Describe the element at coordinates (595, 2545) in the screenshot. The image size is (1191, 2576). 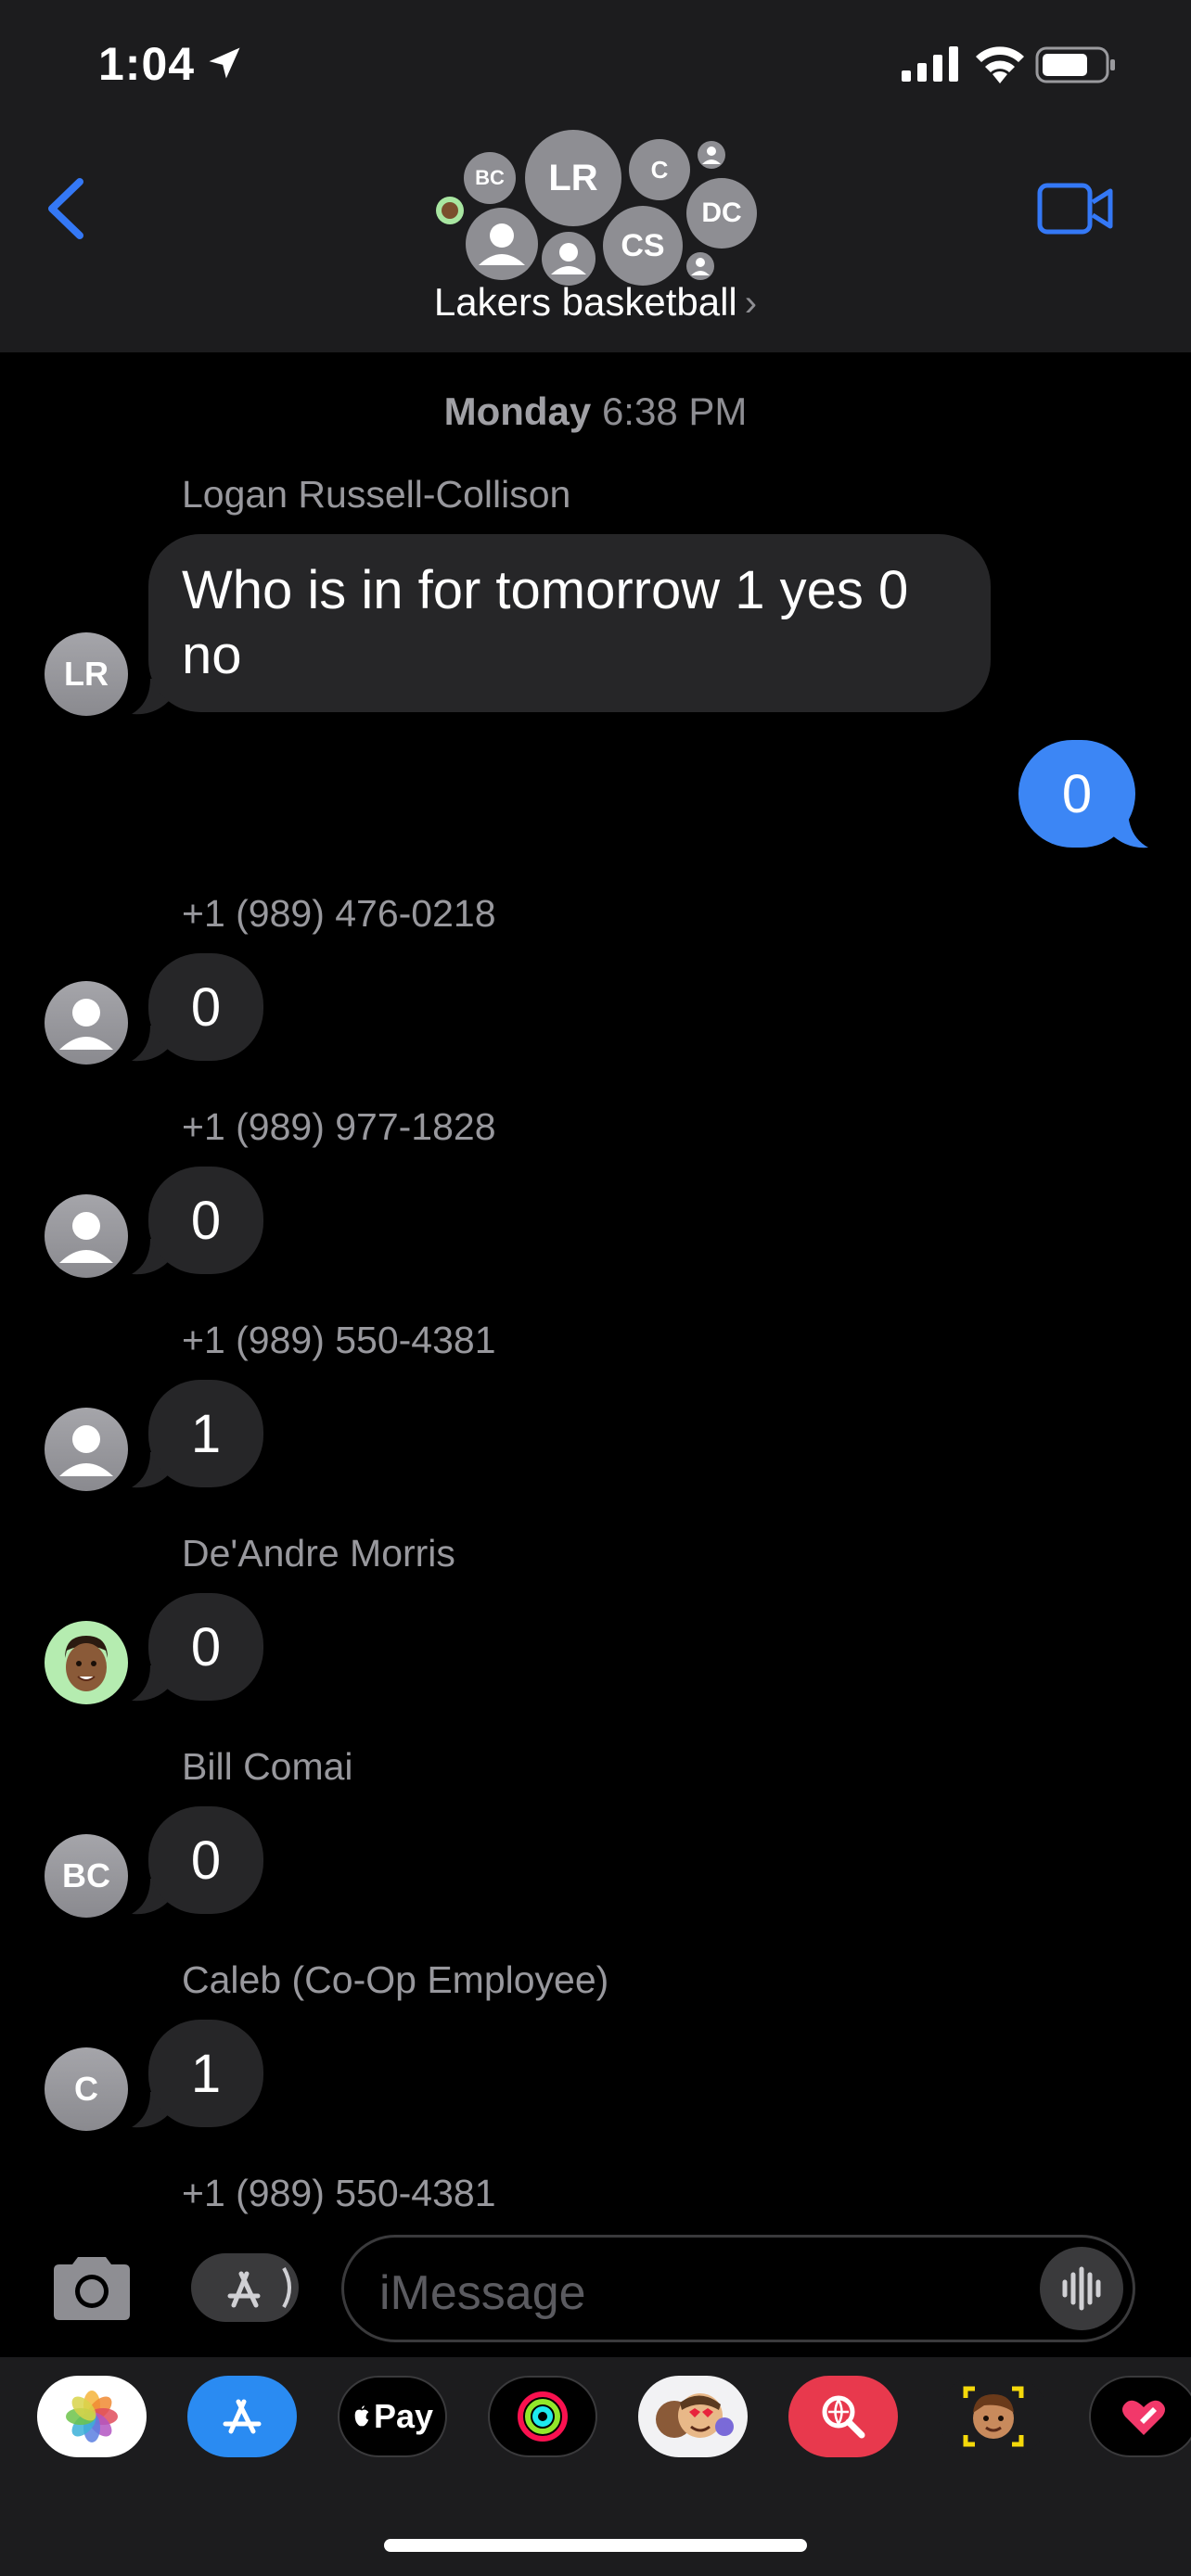
I see `home-indicator` at that location.